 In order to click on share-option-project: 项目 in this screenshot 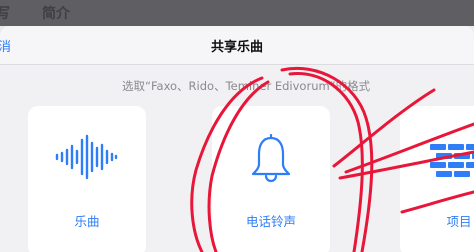, I will do `click(437, 179)`.